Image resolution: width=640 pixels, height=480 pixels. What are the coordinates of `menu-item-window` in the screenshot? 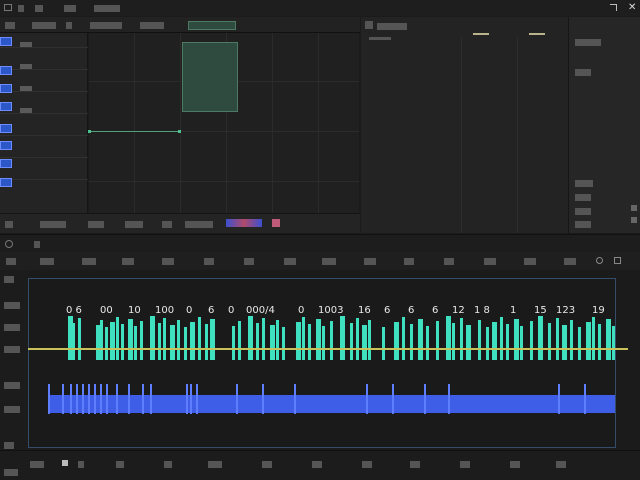 It's located at (107, 8).